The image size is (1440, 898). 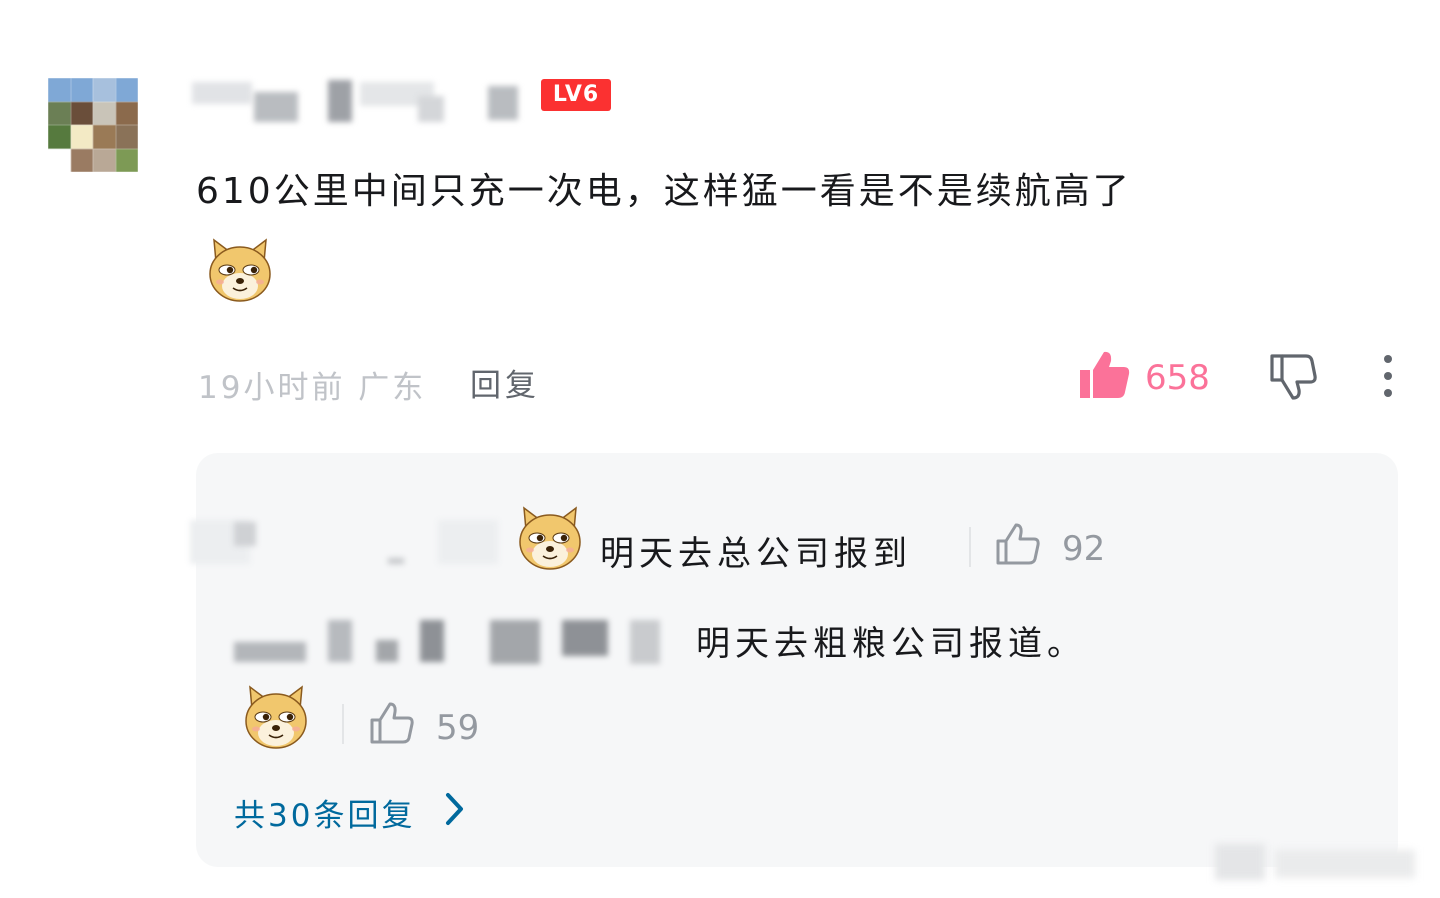 I want to click on comment-meta: 19小时前 广东, so click(x=312, y=388).